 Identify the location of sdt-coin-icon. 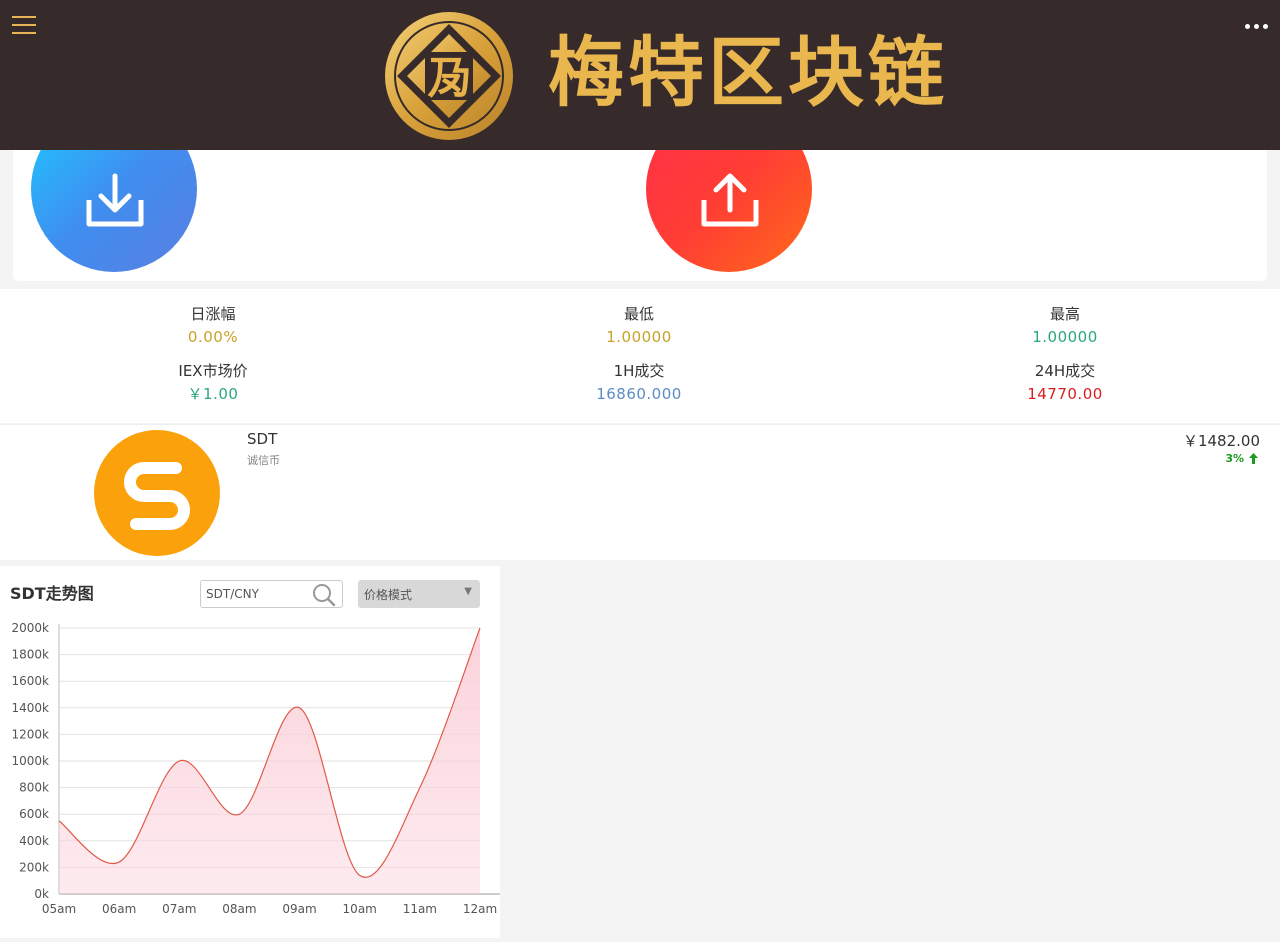
(157, 493).